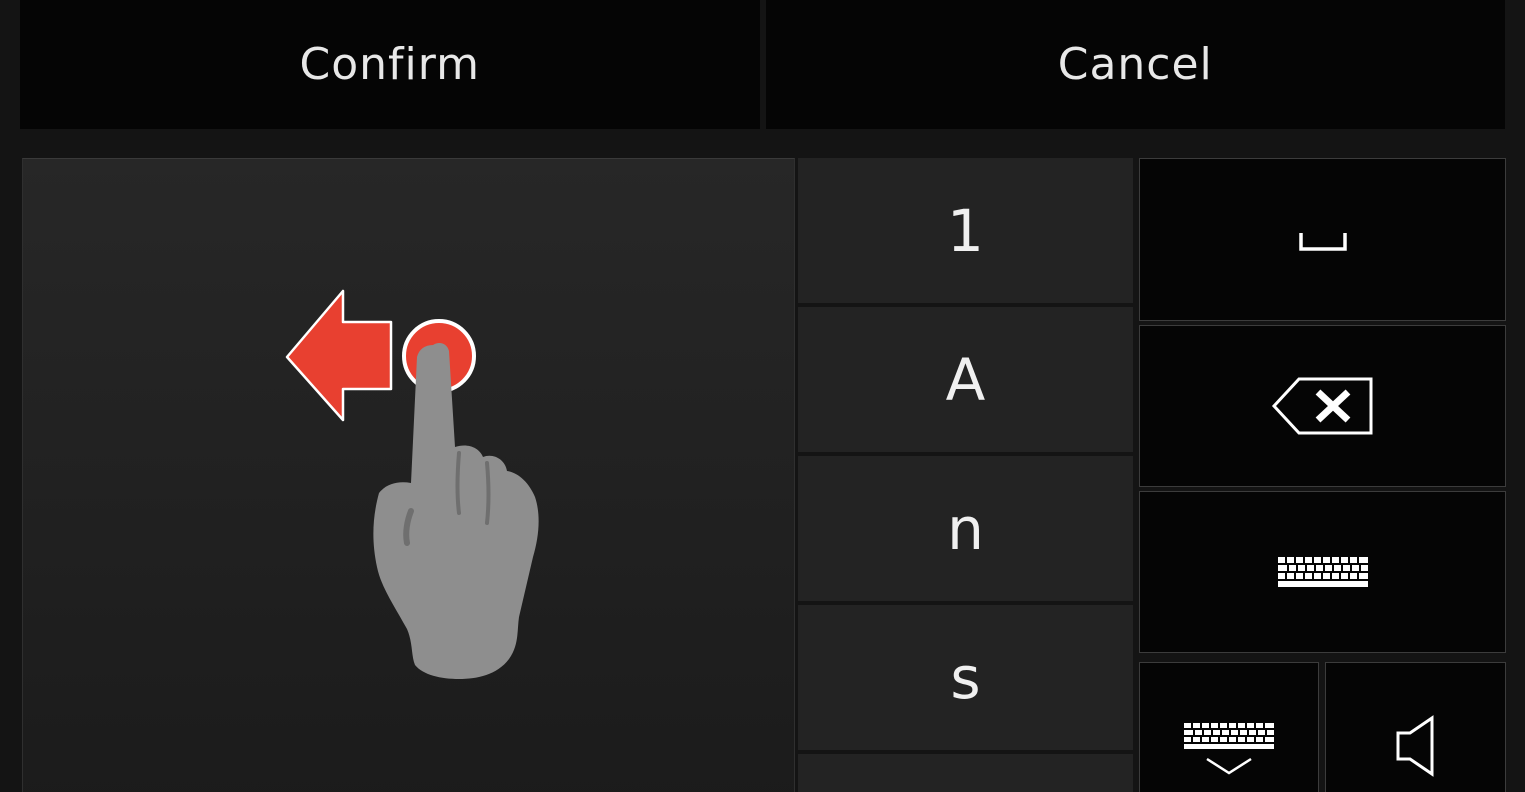  What do you see at coordinates (1229, 749) in the screenshot?
I see `hide-keyboard-icon` at bounding box center [1229, 749].